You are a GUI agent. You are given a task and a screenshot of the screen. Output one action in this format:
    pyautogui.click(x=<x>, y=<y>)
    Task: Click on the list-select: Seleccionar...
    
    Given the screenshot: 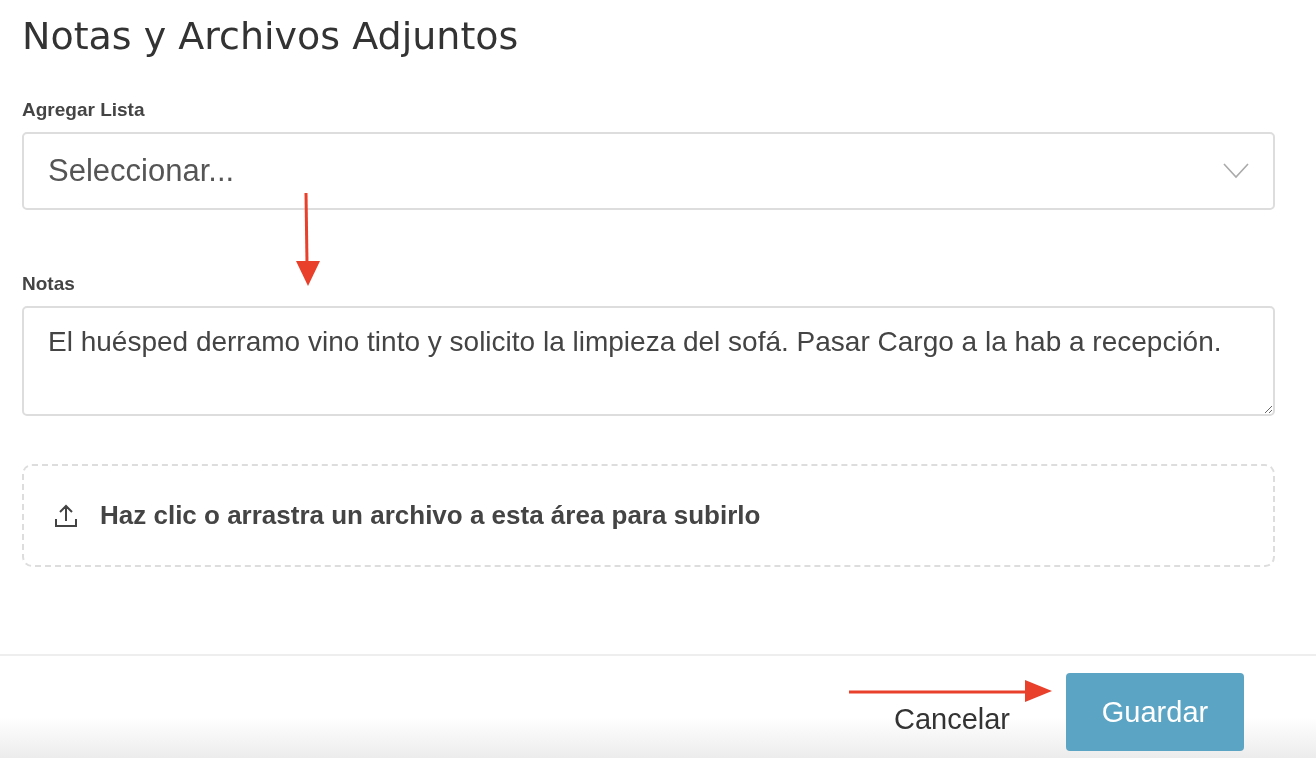 What is the action you would take?
    pyautogui.click(x=648, y=171)
    